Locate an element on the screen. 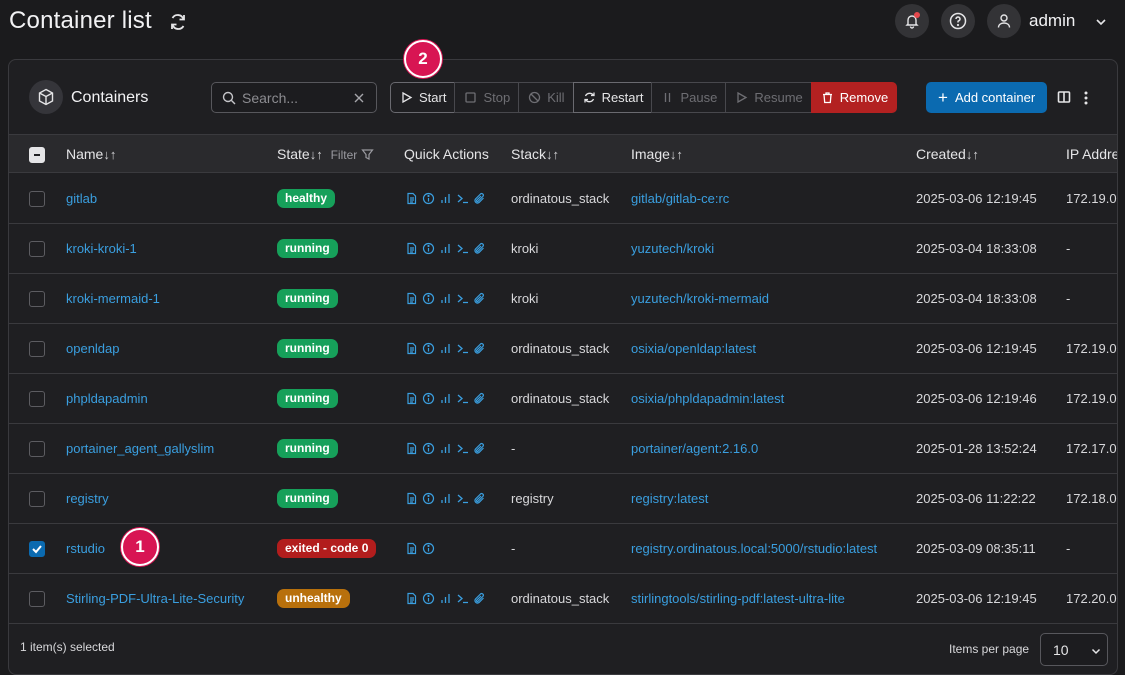 This screenshot has height=675, width=1125. image-link: osixia/phpldapadmin:latest is located at coordinates (707, 398).